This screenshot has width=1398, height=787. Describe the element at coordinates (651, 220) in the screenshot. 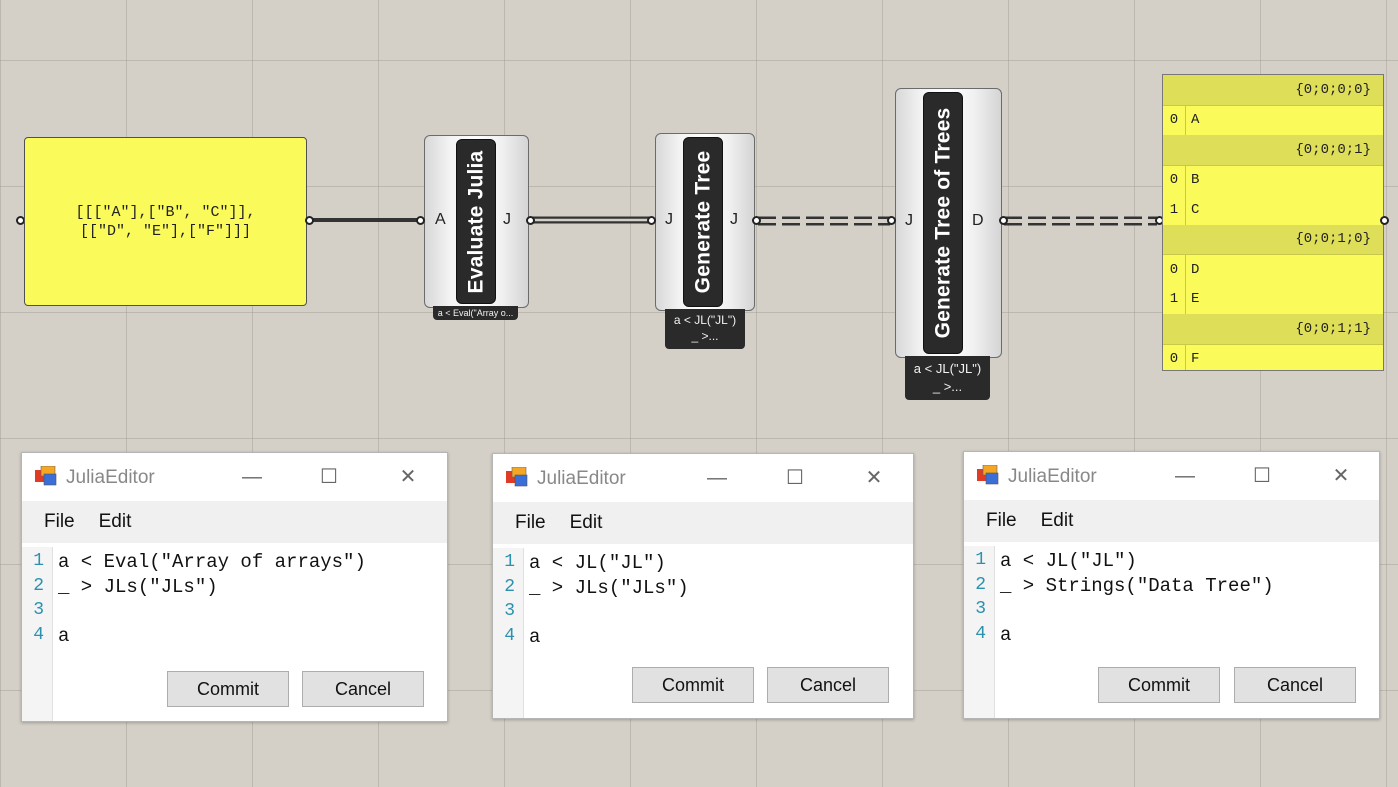

I see `generate-tree-input-port` at that location.